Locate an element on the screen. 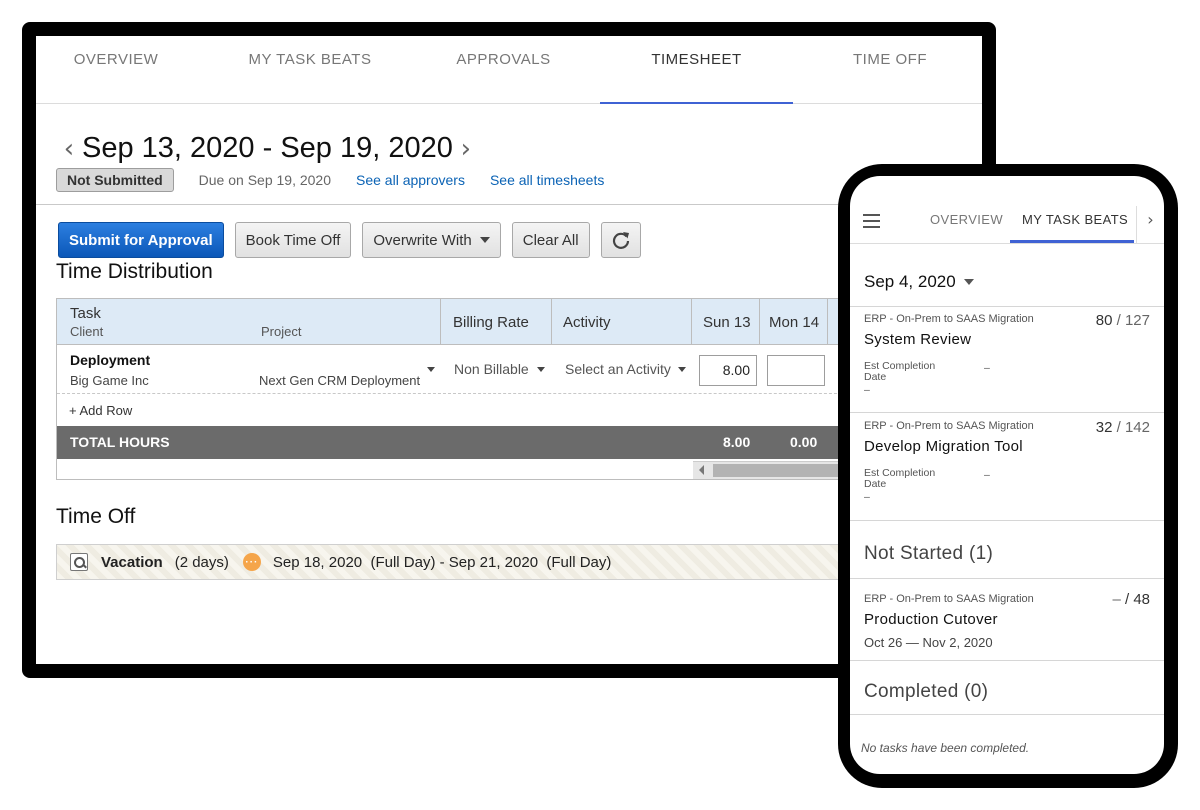 The height and width of the screenshot is (810, 1200). completed-heading: Completed (0) is located at coordinates (926, 691).